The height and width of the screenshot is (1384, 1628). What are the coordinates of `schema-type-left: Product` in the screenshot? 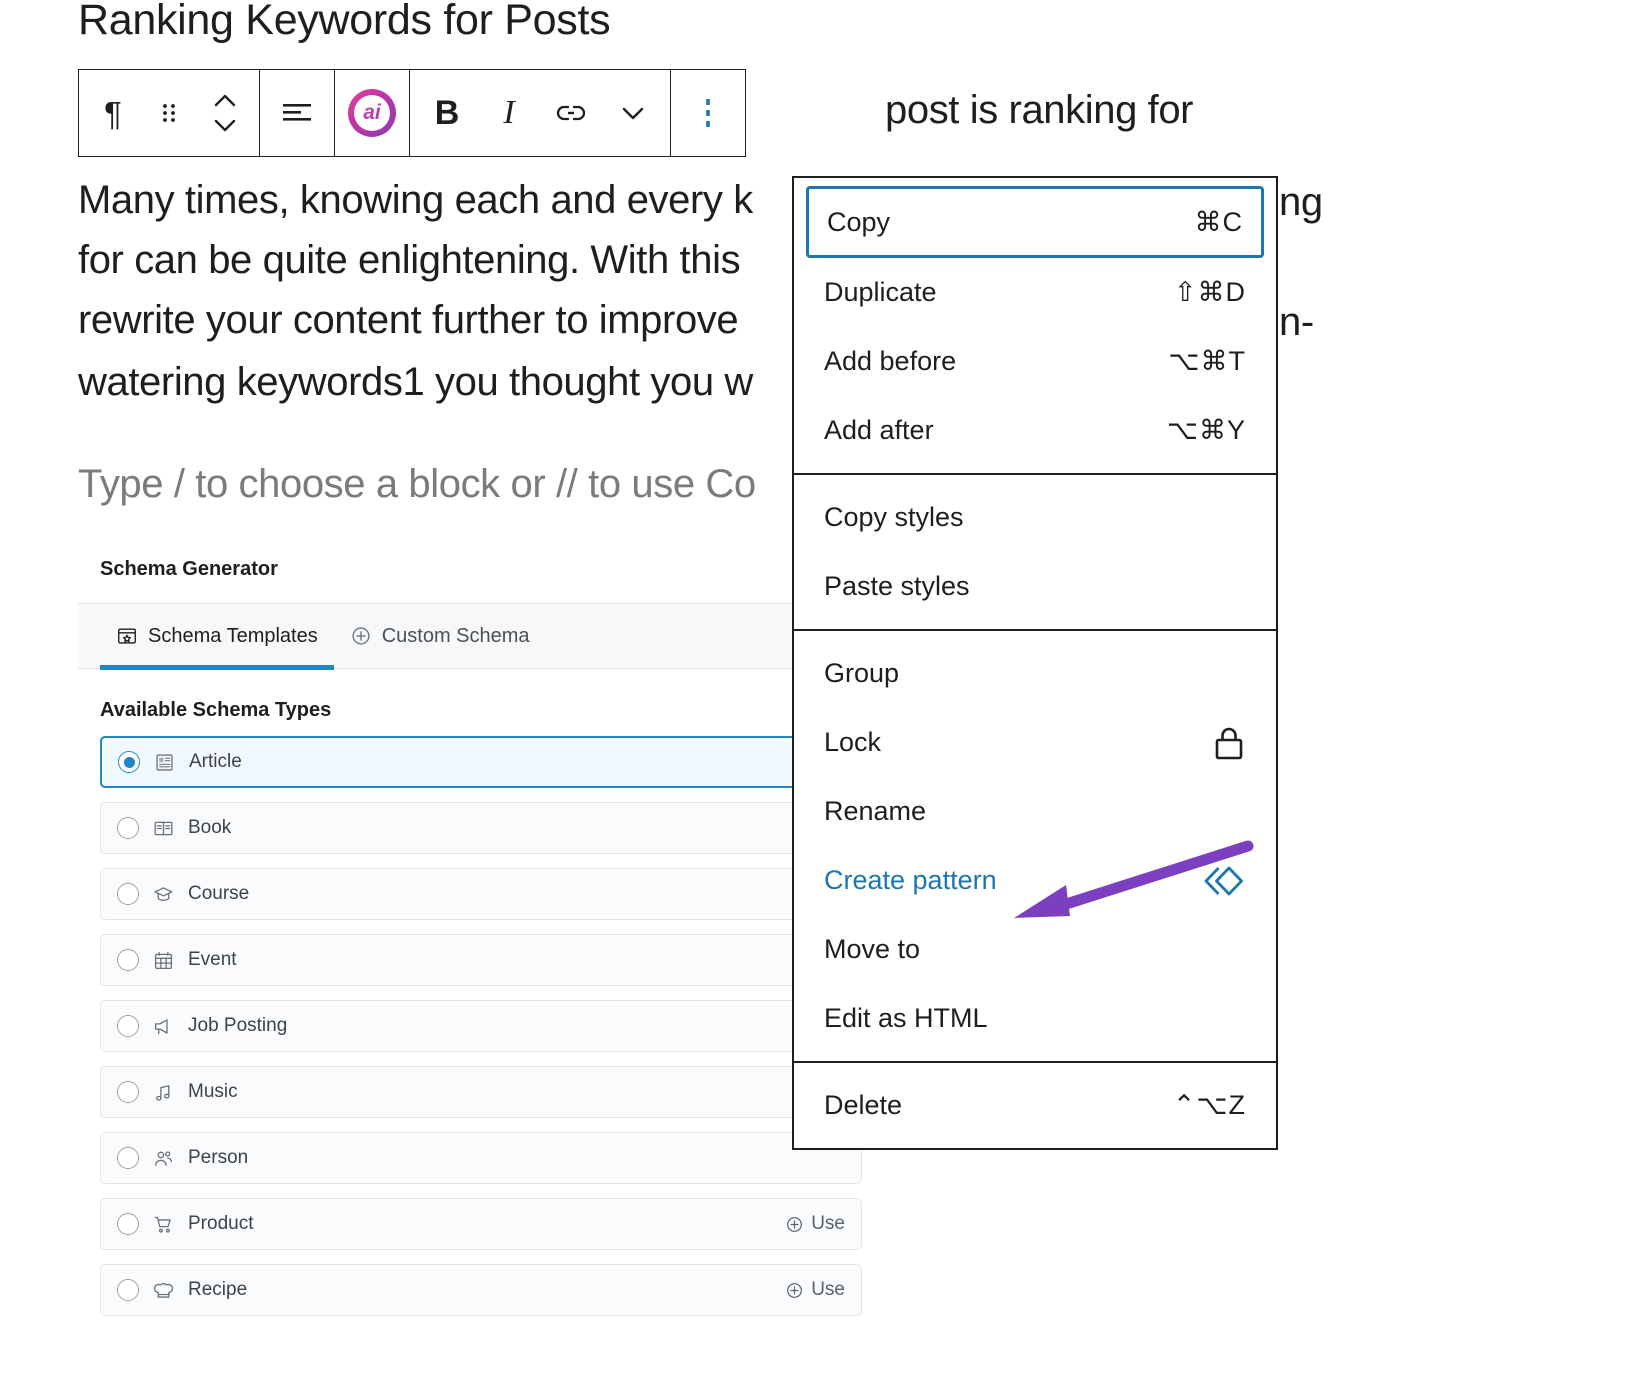 It's located at (185, 1224).